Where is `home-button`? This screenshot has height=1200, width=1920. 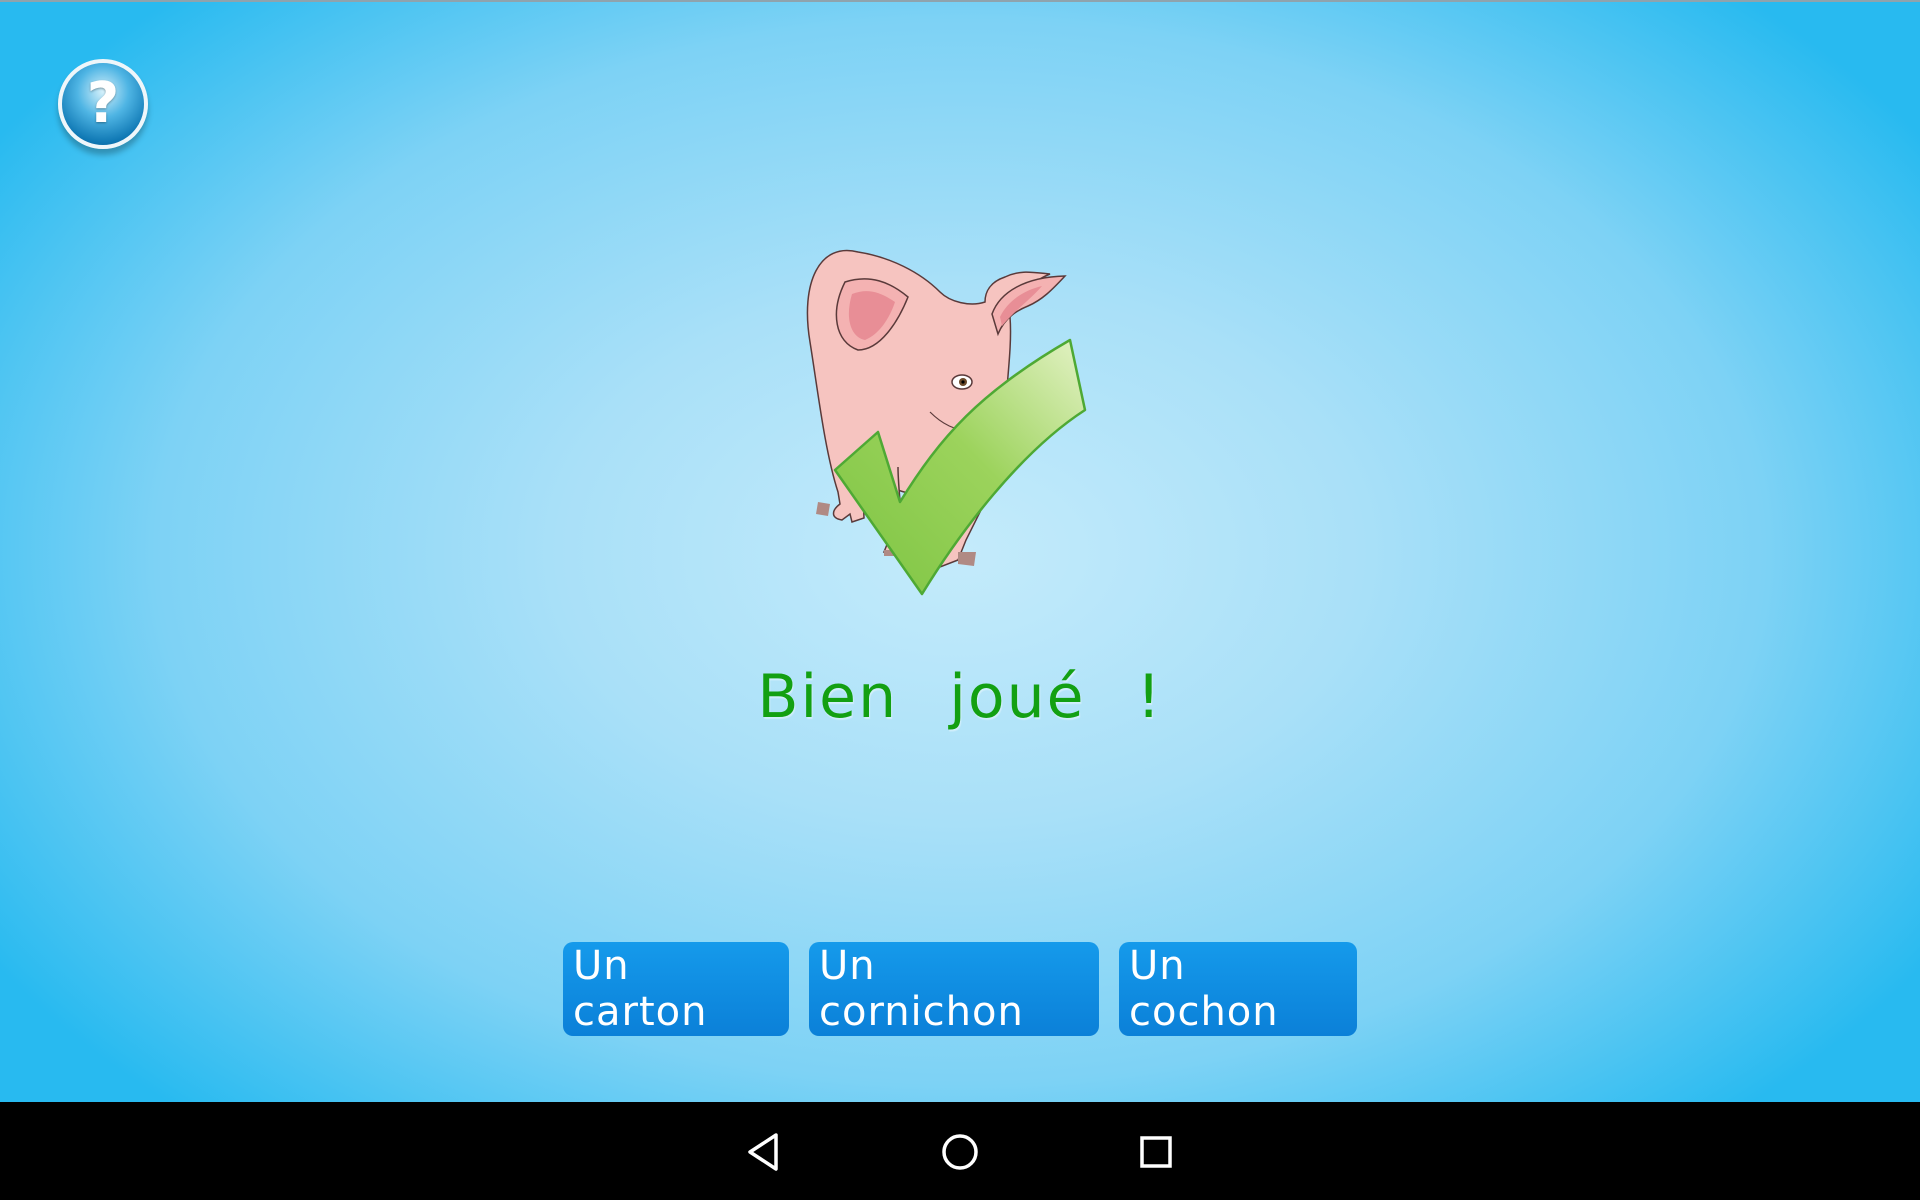 home-button is located at coordinates (960, 1152).